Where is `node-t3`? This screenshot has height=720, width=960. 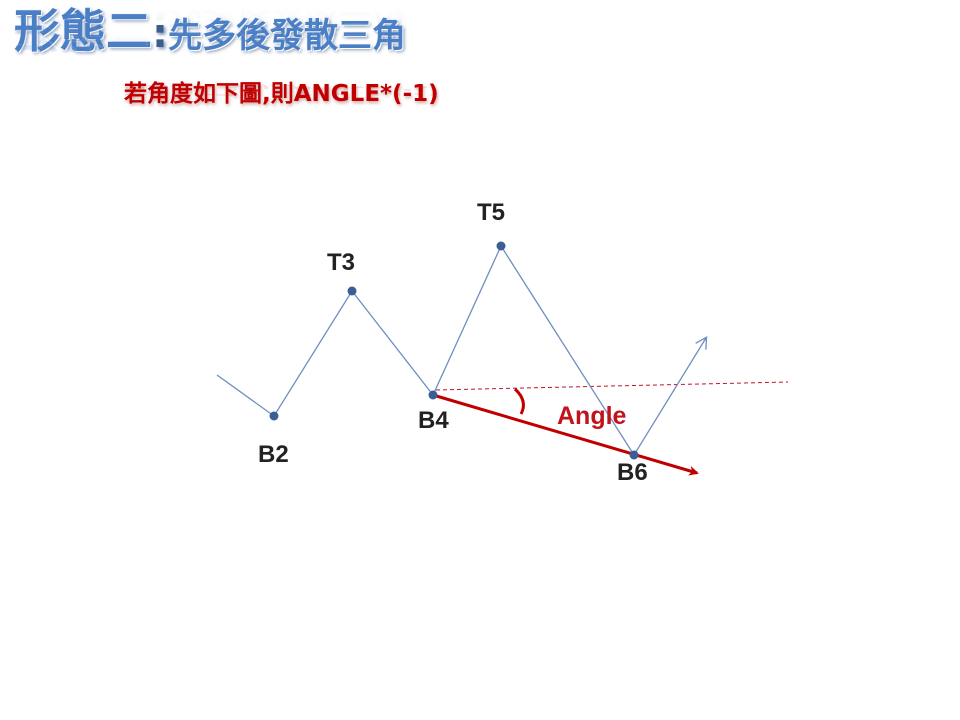
node-t3 is located at coordinates (352, 291).